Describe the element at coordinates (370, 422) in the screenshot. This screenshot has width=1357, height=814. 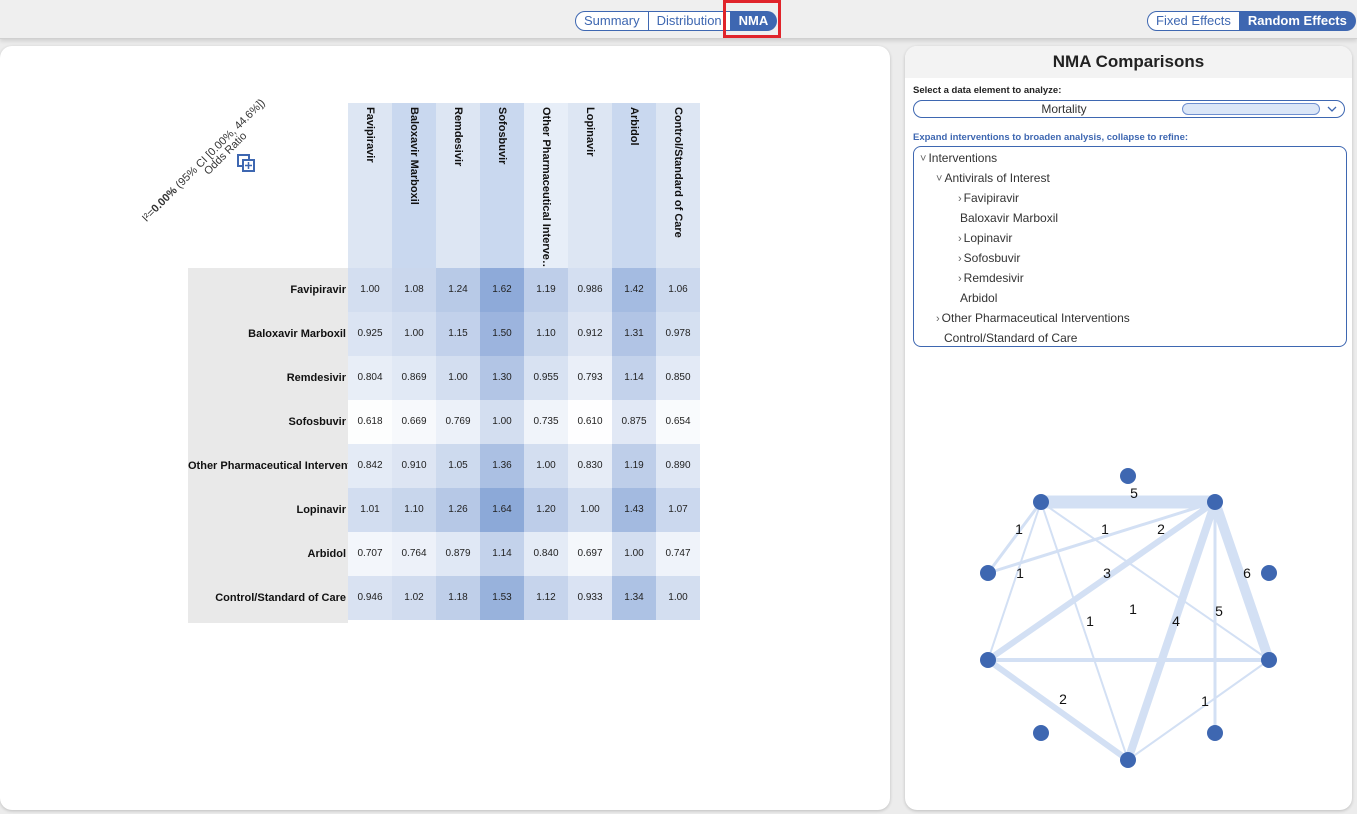
I see `league-cell: 0.618` at that location.